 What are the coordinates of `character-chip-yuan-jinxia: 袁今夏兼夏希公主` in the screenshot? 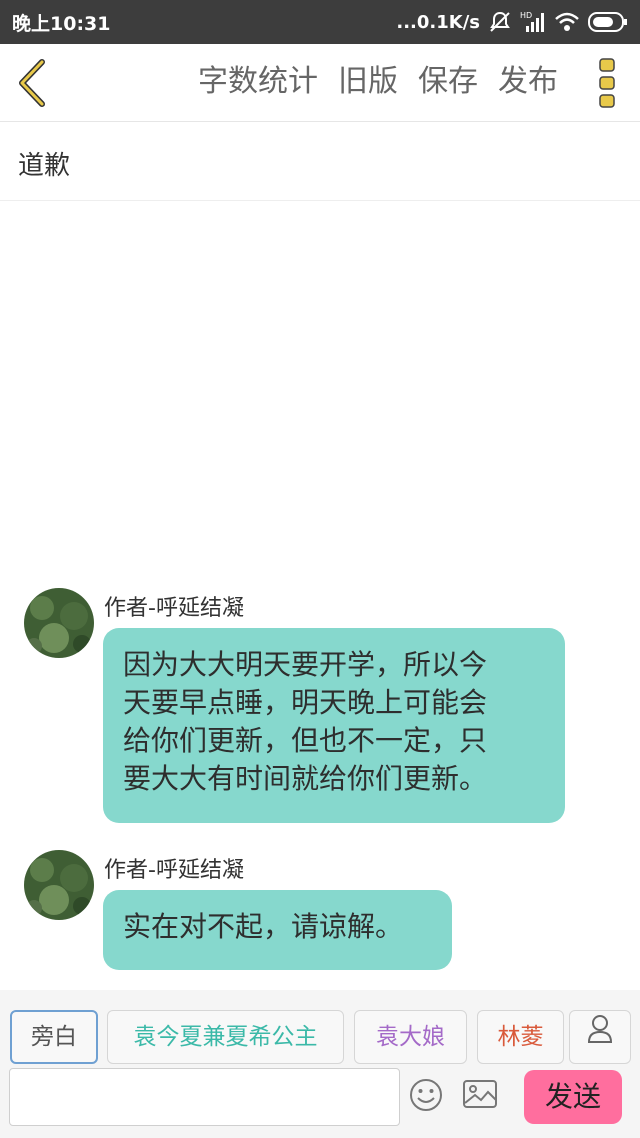 It's located at (225, 1037).